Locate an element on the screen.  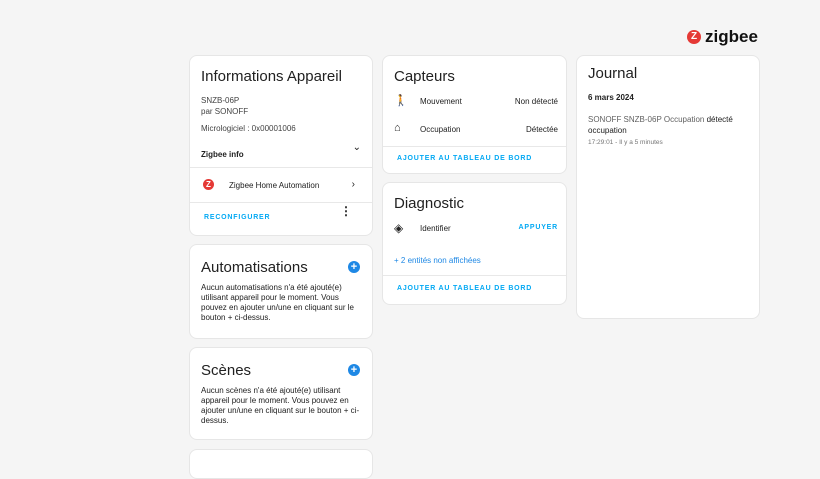
integration-row: Z Zigbee Home Automation › is located at coordinates (281, 186).